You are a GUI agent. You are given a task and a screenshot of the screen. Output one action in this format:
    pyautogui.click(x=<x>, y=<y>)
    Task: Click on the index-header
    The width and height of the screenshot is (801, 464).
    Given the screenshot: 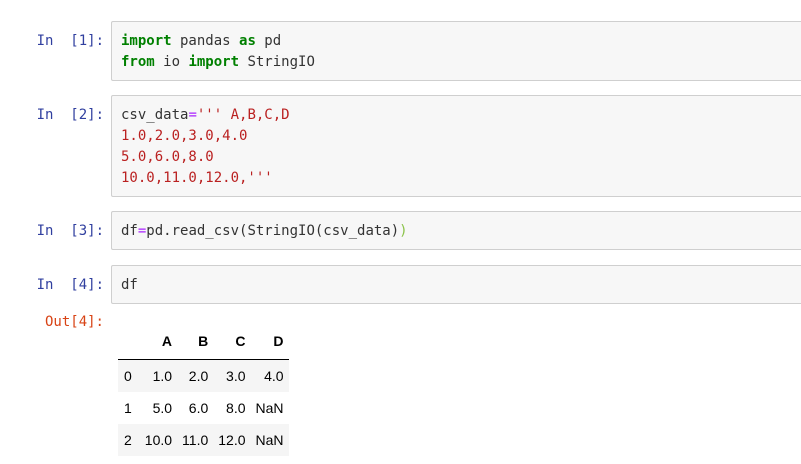 What is the action you would take?
    pyautogui.click(x=129, y=341)
    